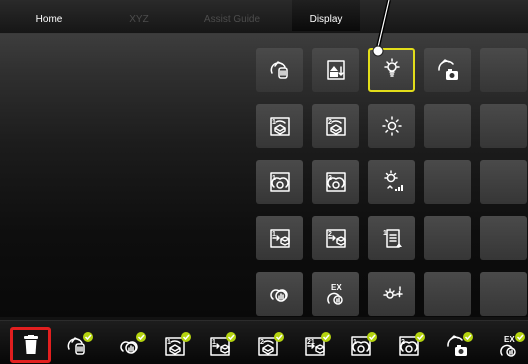 Image resolution: width=528 pixels, height=364 pixels. Describe the element at coordinates (311, 342) in the screenshot. I see `svg-text: 21` at that location.